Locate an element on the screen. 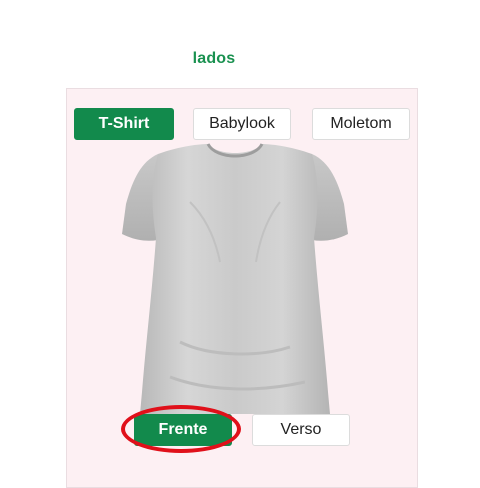 Image resolution: width=480 pixels, height=488 pixels. section-heading: lados is located at coordinates (214, 58).